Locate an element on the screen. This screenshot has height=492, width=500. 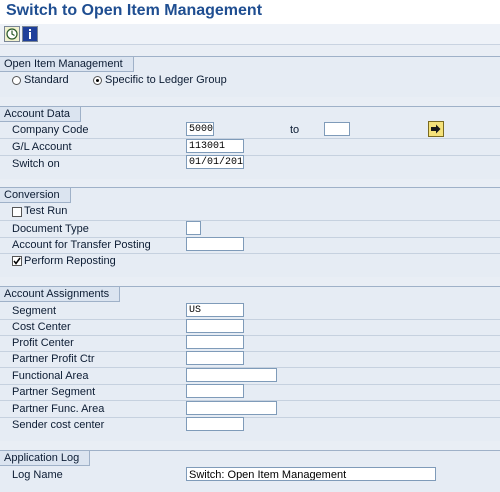
transfer-account-field is located at coordinates (215, 244).